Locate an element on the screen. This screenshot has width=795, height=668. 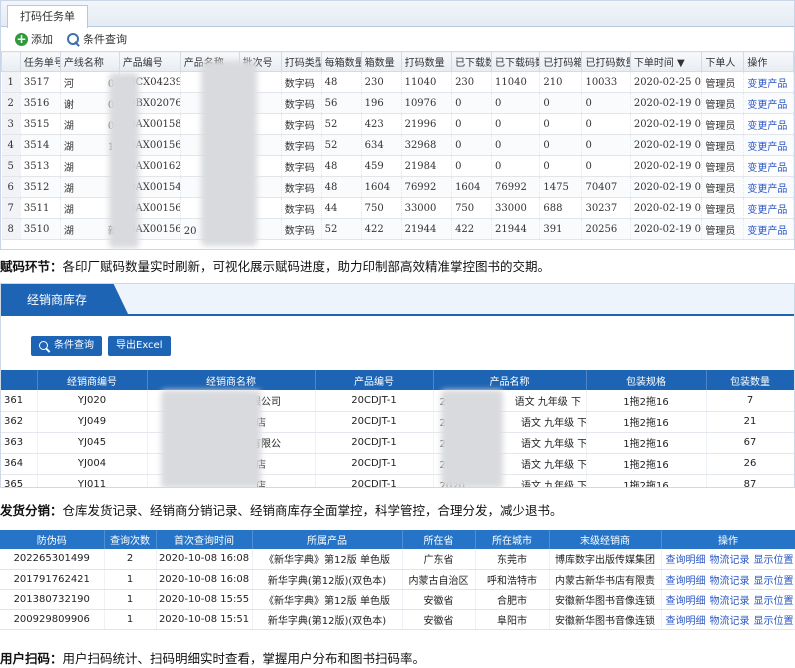
product-name-part: 语文 九年级 下 is located at coordinates (547, 402).